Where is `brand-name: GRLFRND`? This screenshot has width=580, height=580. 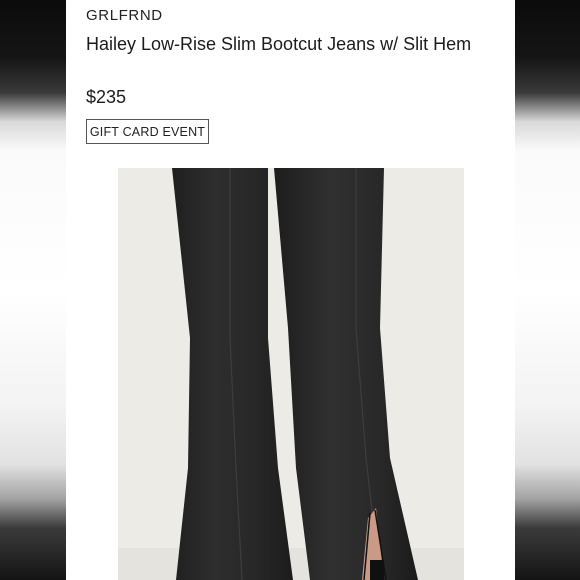 brand-name: GRLFRND is located at coordinates (124, 15).